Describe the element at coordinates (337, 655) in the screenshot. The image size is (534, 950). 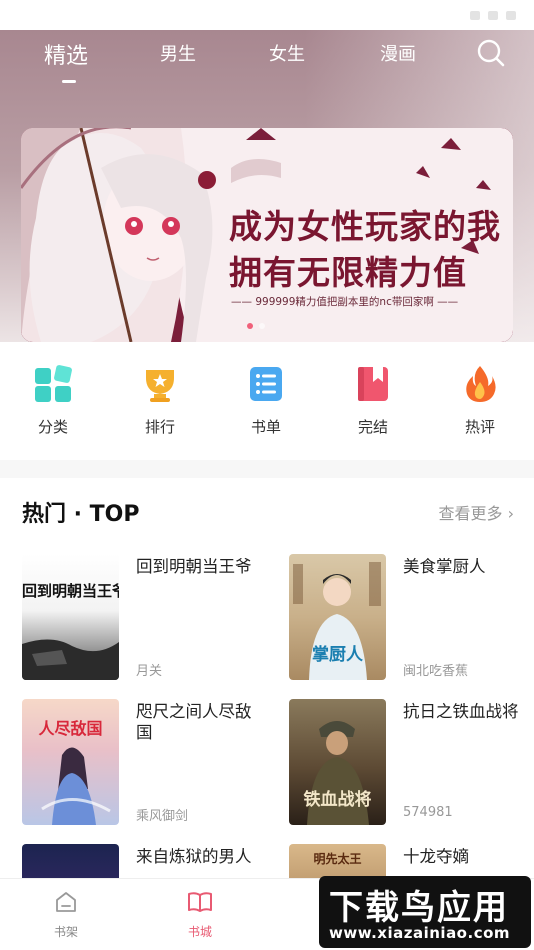
I see `cover-title: 掌厨人` at that location.